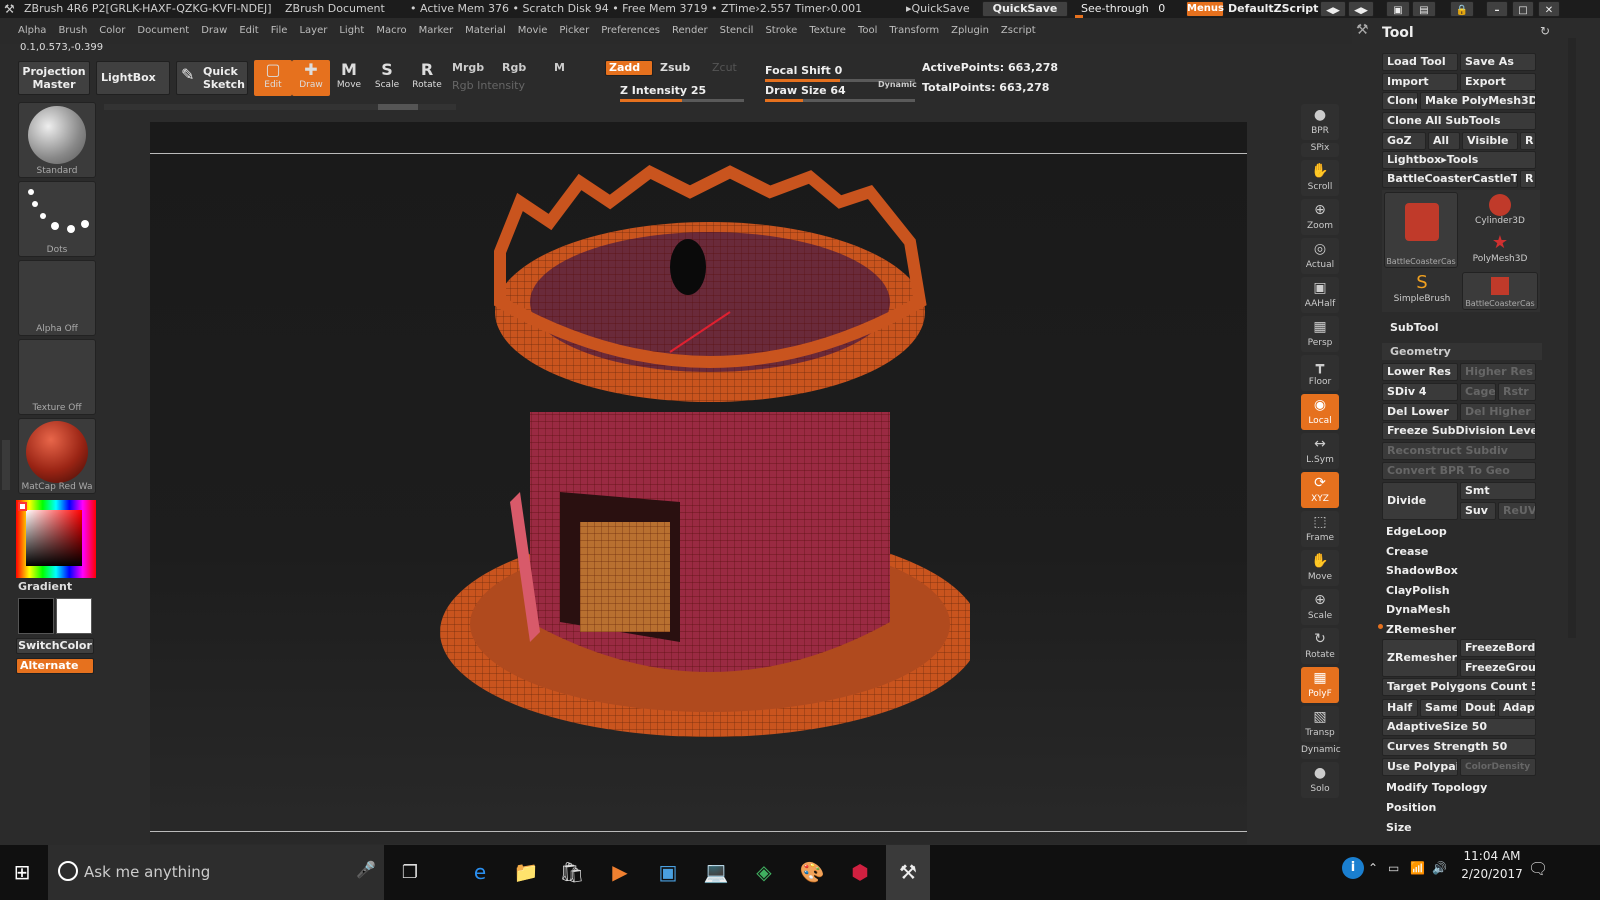 The width and height of the screenshot is (1600, 900). Describe the element at coordinates (812, 872) in the screenshot. I see `app-paint-icon: 🎨` at that location.